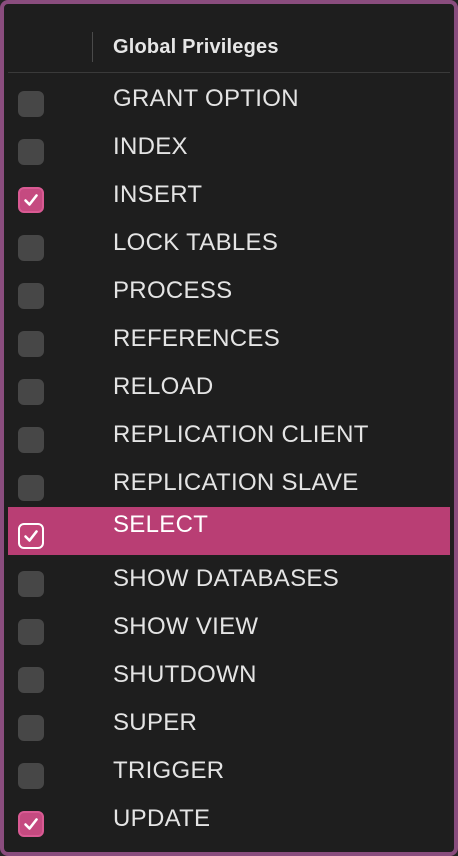 The height and width of the screenshot is (856, 458). What do you see at coordinates (206, 98) in the screenshot?
I see `privilege-label: GRANT OPTION` at bounding box center [206, 98].